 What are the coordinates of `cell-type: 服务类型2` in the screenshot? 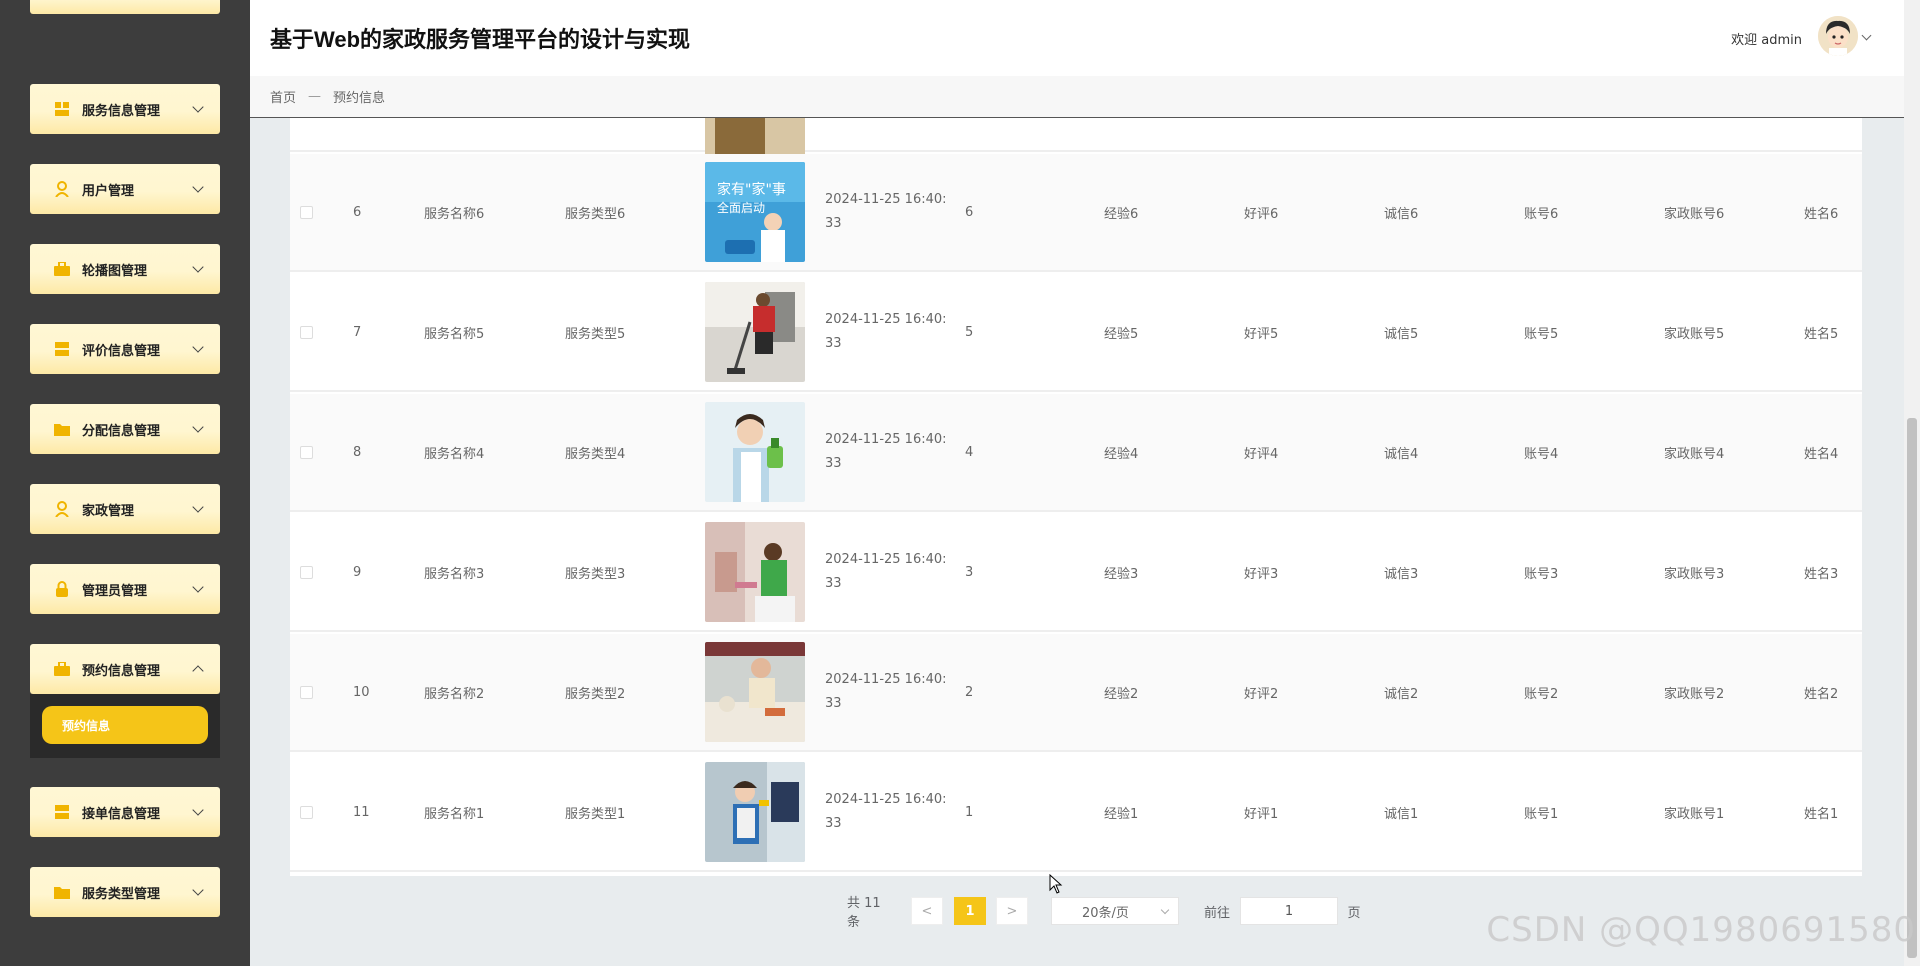 It's located at (595, 694).